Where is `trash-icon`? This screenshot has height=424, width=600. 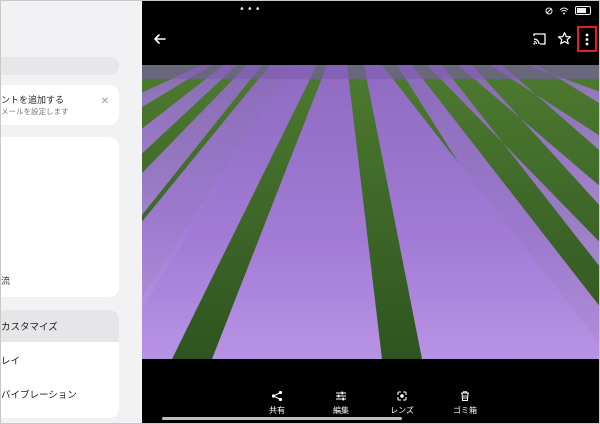 trash-icon is located at coordinates (465, 396).